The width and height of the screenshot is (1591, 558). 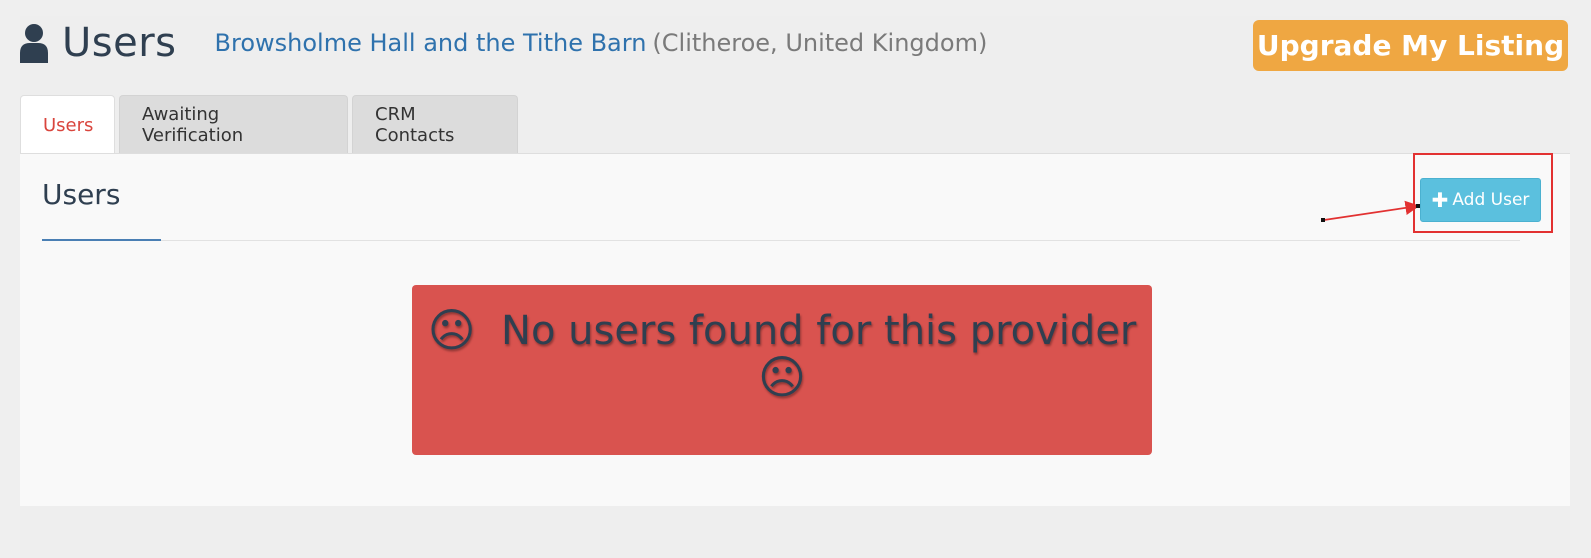 What do you see at coordinates (34, 43) in the screenshot?
I see `user-icon` at bounding box center [34, 43].